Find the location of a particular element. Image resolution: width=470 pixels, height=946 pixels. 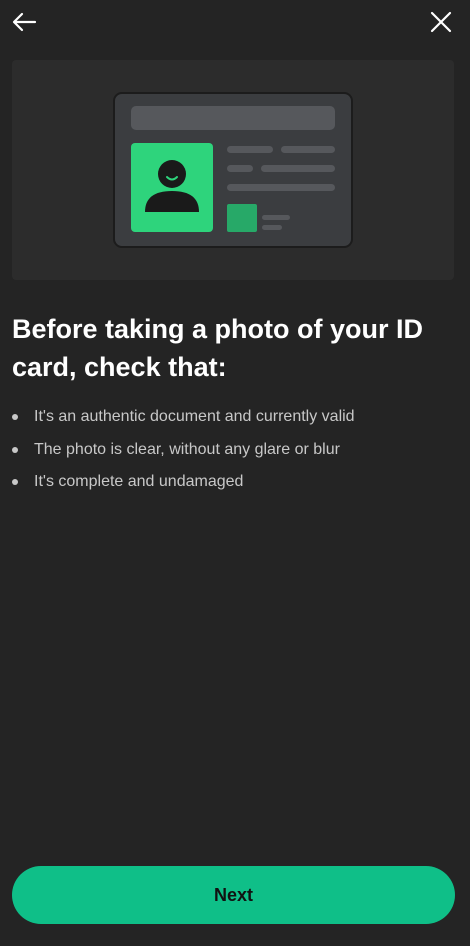

next-button: Next is located at coordinates (233, 895).